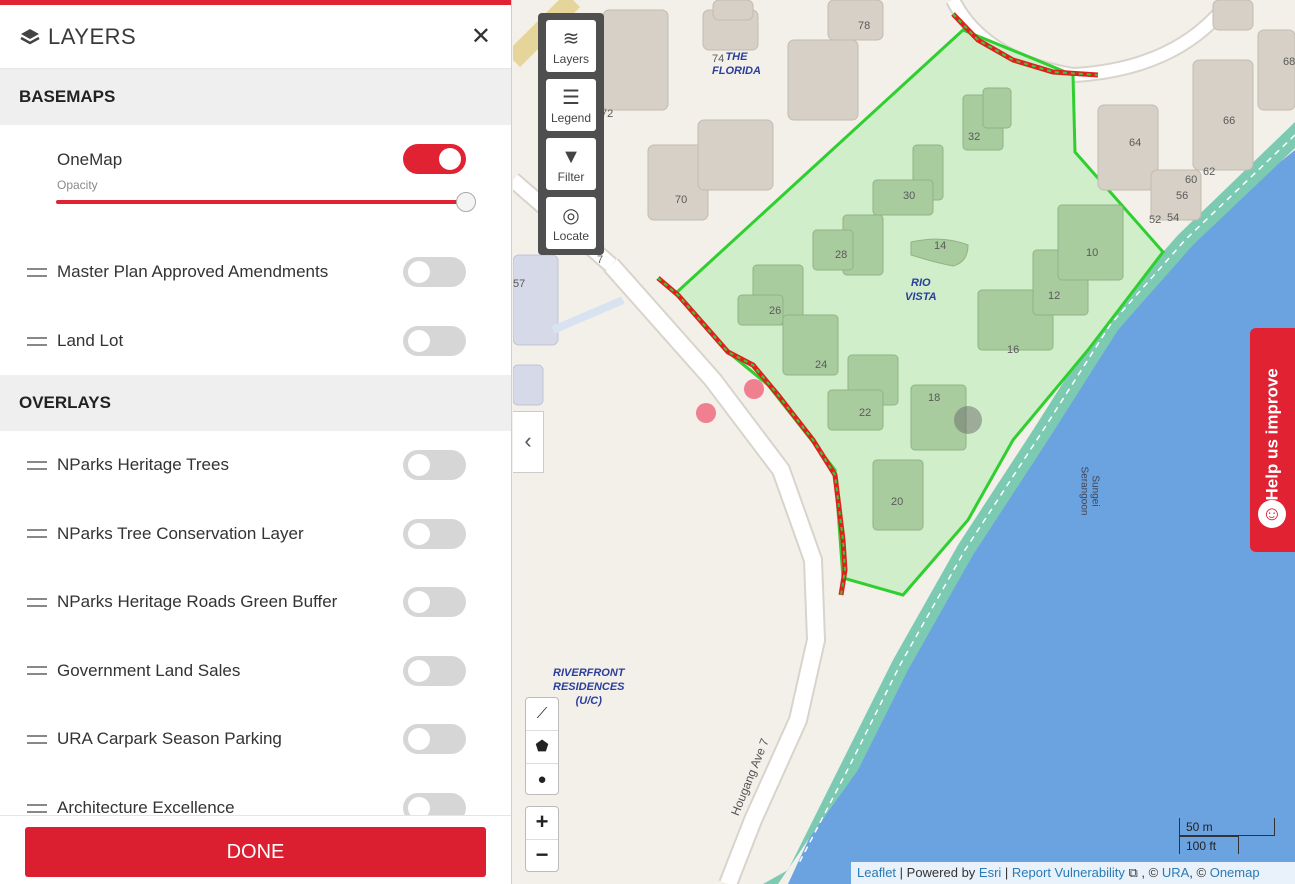 Image resolution: width=1295 pixels, height=884 pixels. What do you see at coordinates (921, 290) in the screenshot?
I see `place-label-rio-vista: RIO VISTA` at bounding box center [921, 290].